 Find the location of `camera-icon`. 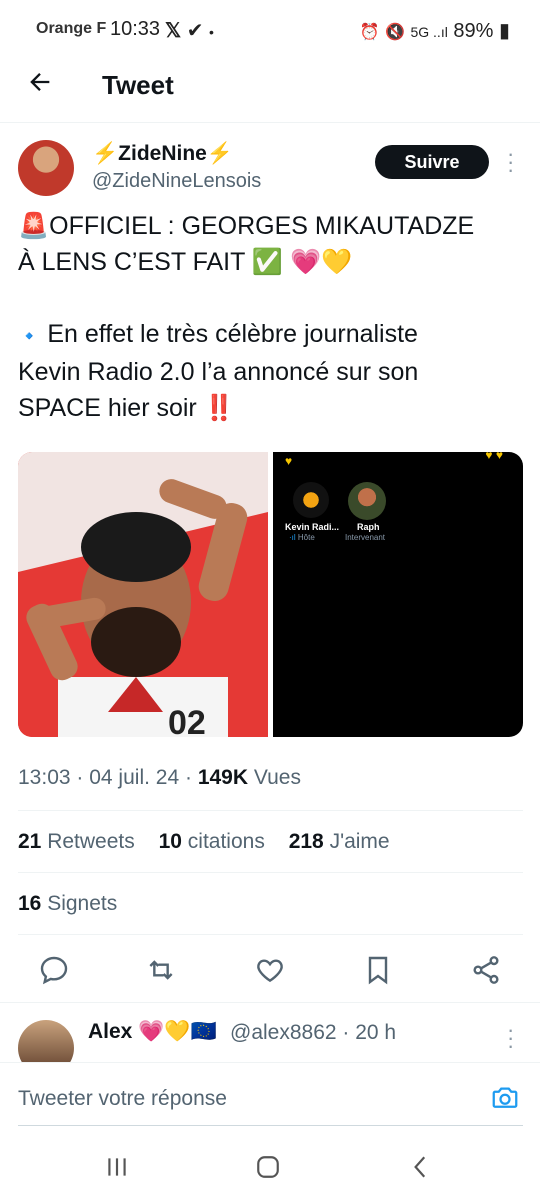

camera-icon is located at coordinates (507, 1100).